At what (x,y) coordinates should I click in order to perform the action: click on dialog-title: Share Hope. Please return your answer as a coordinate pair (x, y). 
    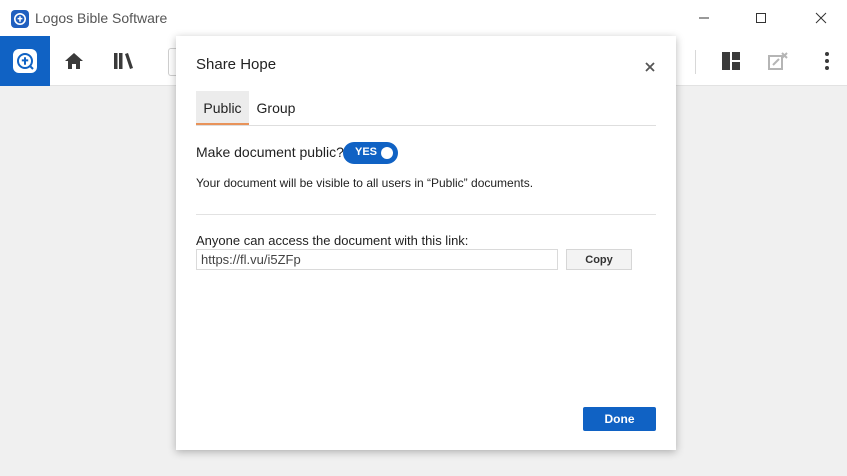
    Looking at the image, I should click on (236, 64).